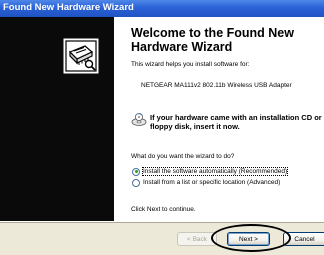 The image size is (324, 255). I want to click on cancel-button: Cancel, so click(303, 239).